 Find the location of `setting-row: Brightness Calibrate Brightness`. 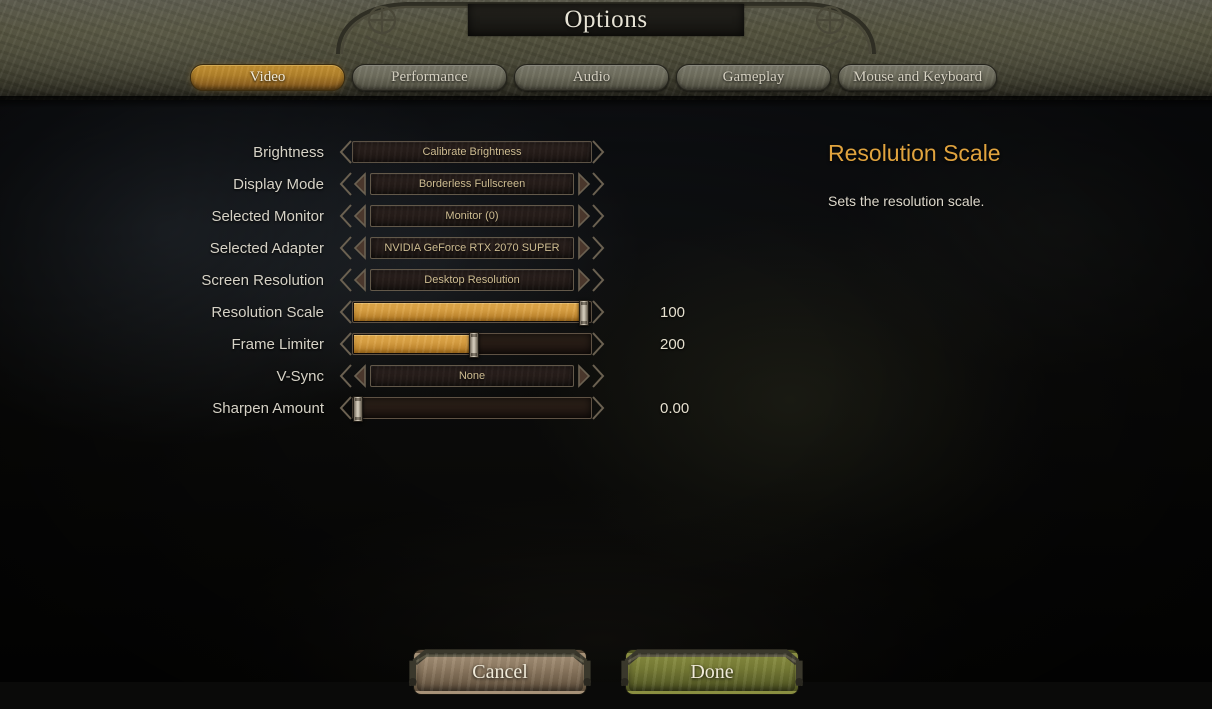

setting-row: Brightness Calibrate Brightness is located at coordinates (350, 152).